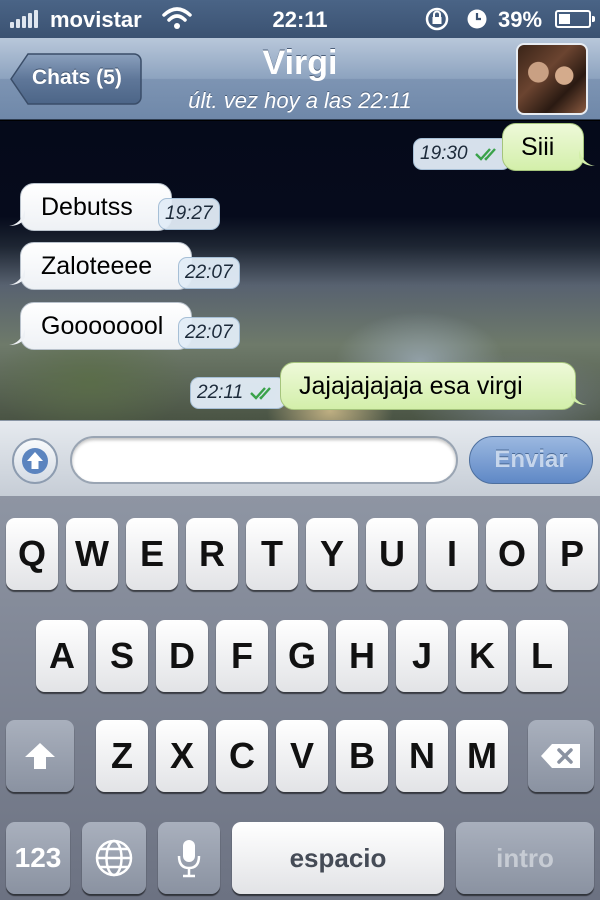  Describe the element at coordinates (264, 460) in the screenshot. I see `message-input` at that location.